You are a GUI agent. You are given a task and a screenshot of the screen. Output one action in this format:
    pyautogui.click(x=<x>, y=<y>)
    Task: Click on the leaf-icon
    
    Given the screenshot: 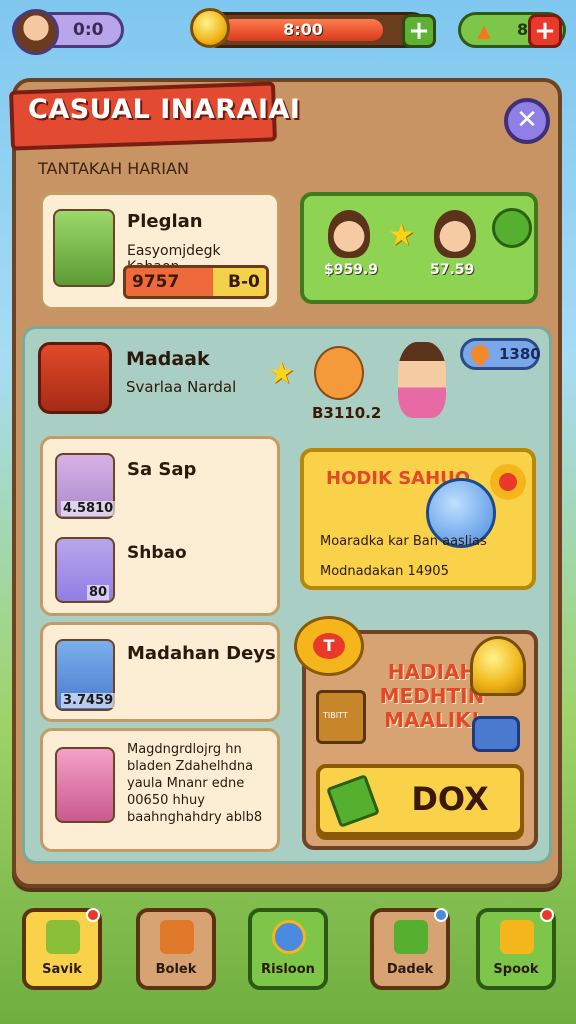 What is the action you would take?
    pyautogui.click(x=512, y=228)
    